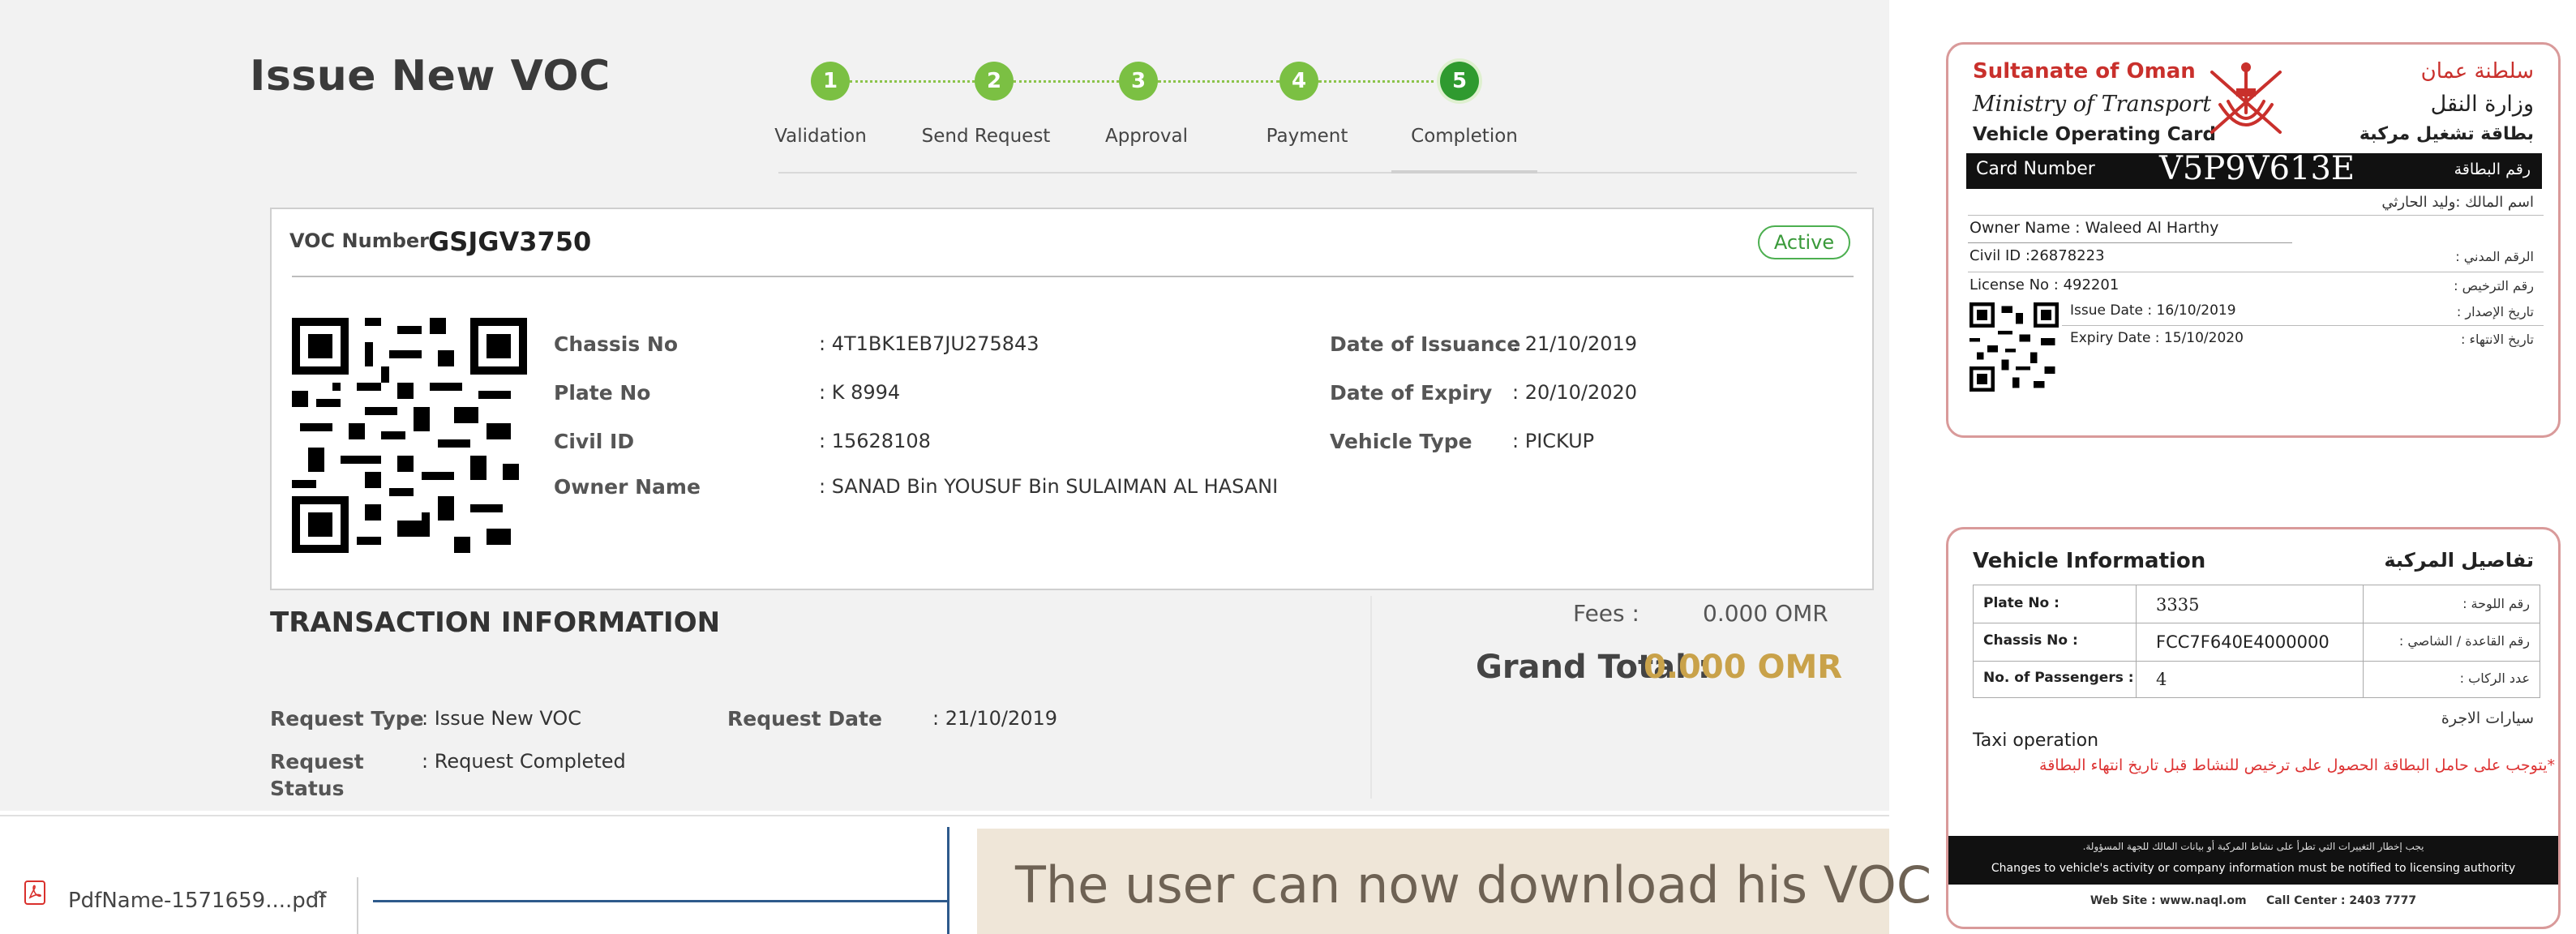 The height and width of the screenshot is (934, 2576). Describe the element at coordinates (995, 718) in the screenshot. I see `request-date-value: : 21/10/2019` at that location.